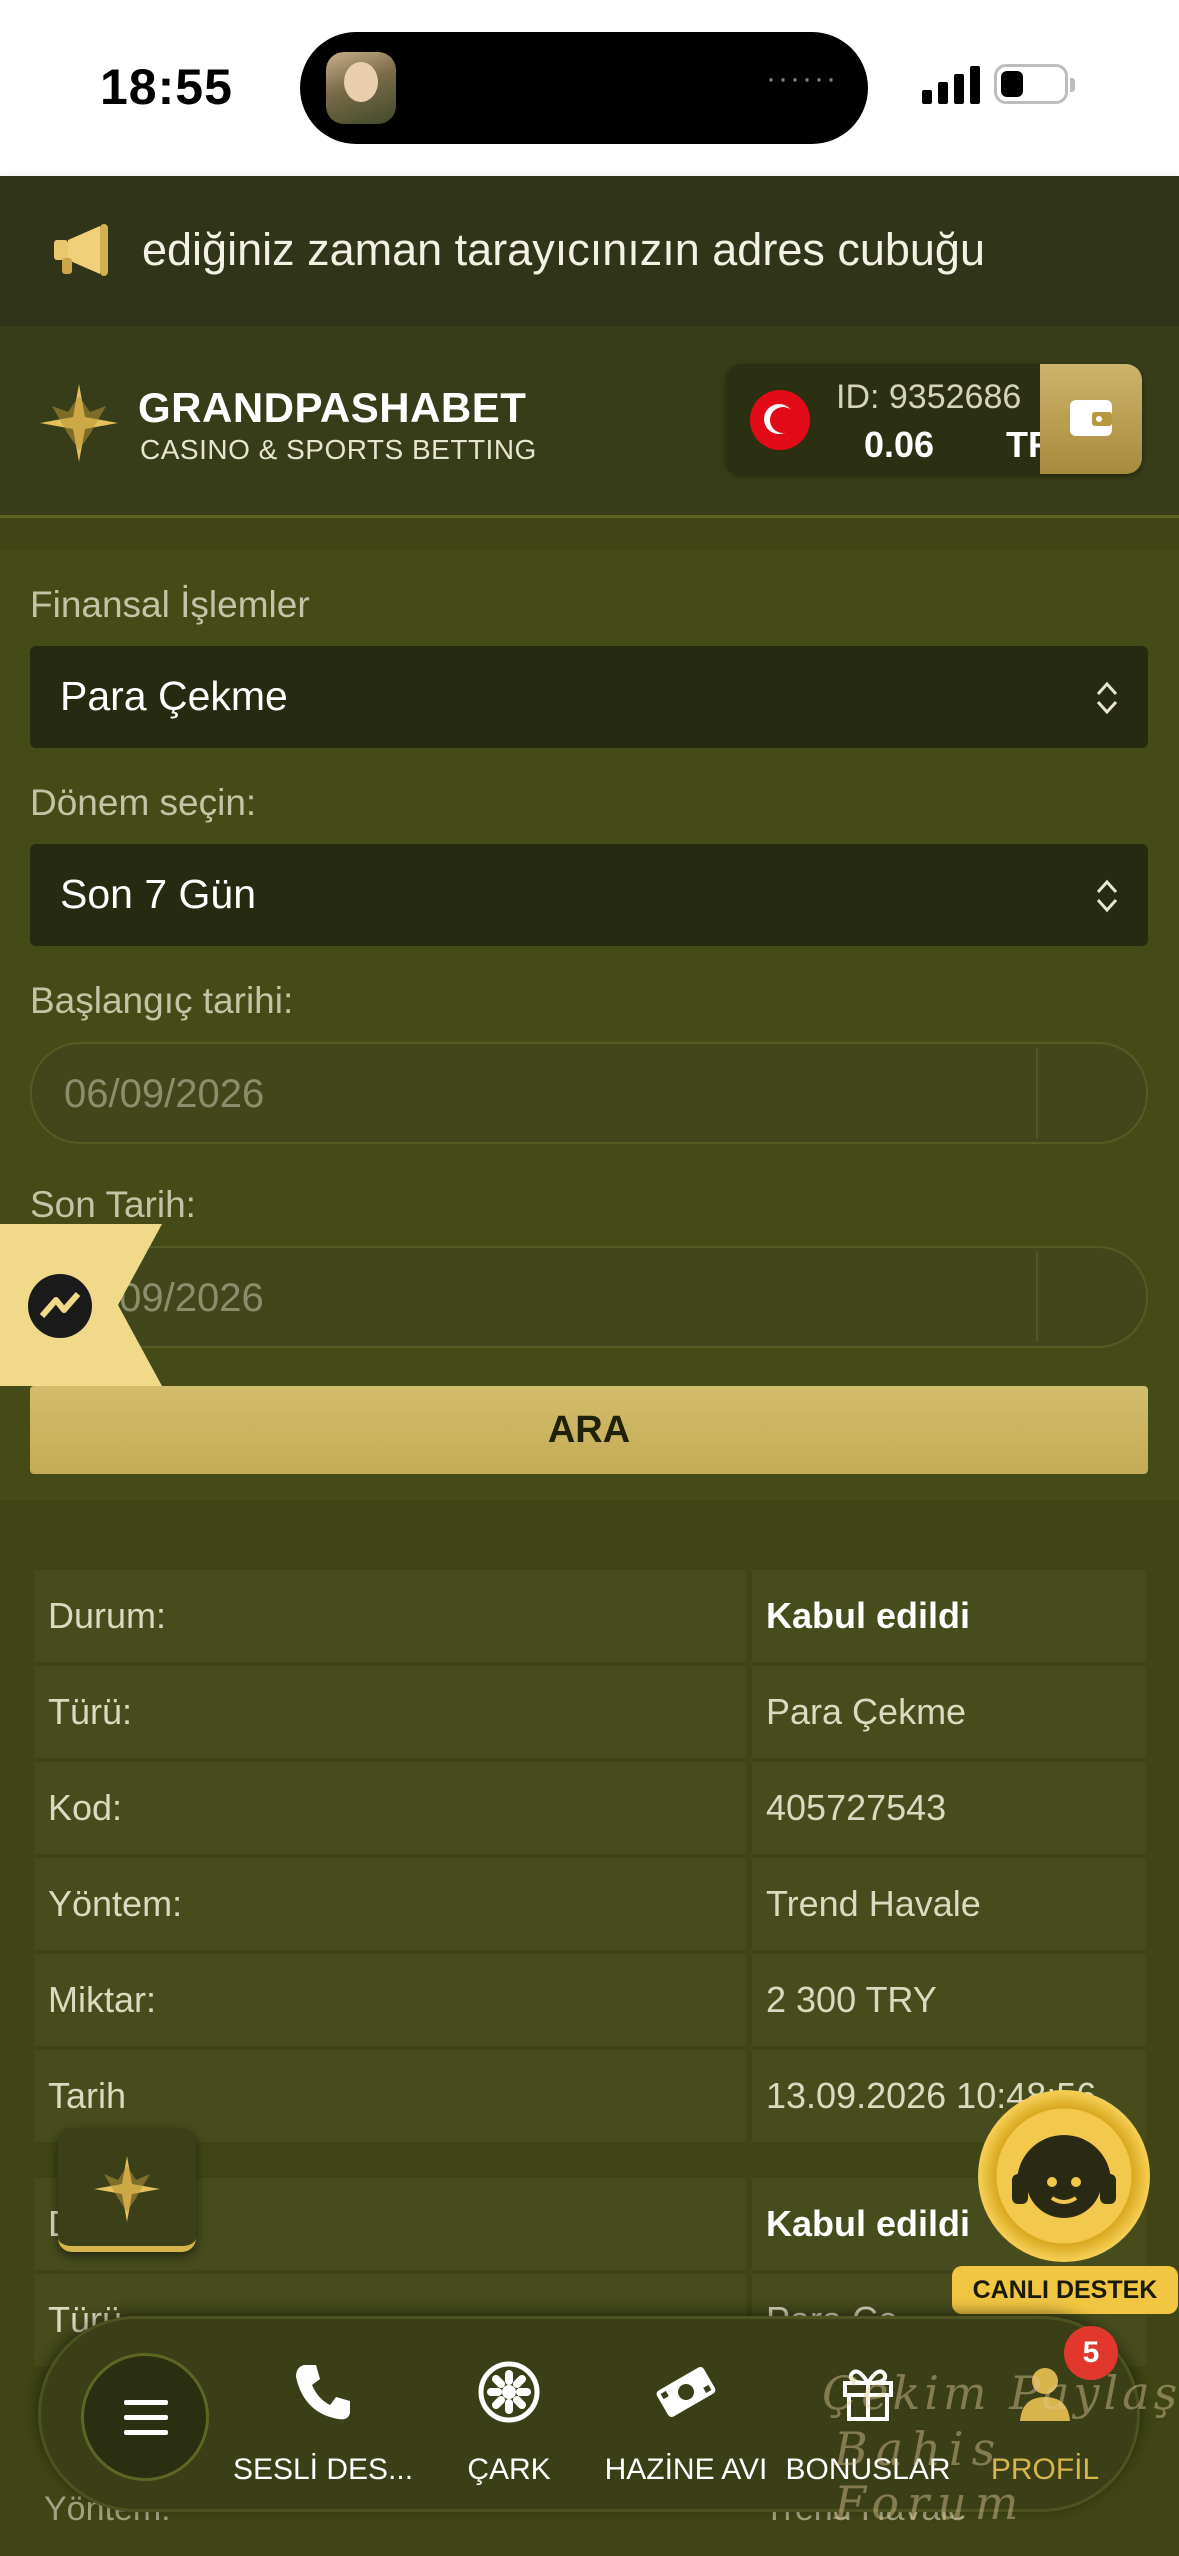 The height and width of the screenshot is (2556, 1179). I want to click on transaction-row: Kod: 405727543, so click(590, 1810).